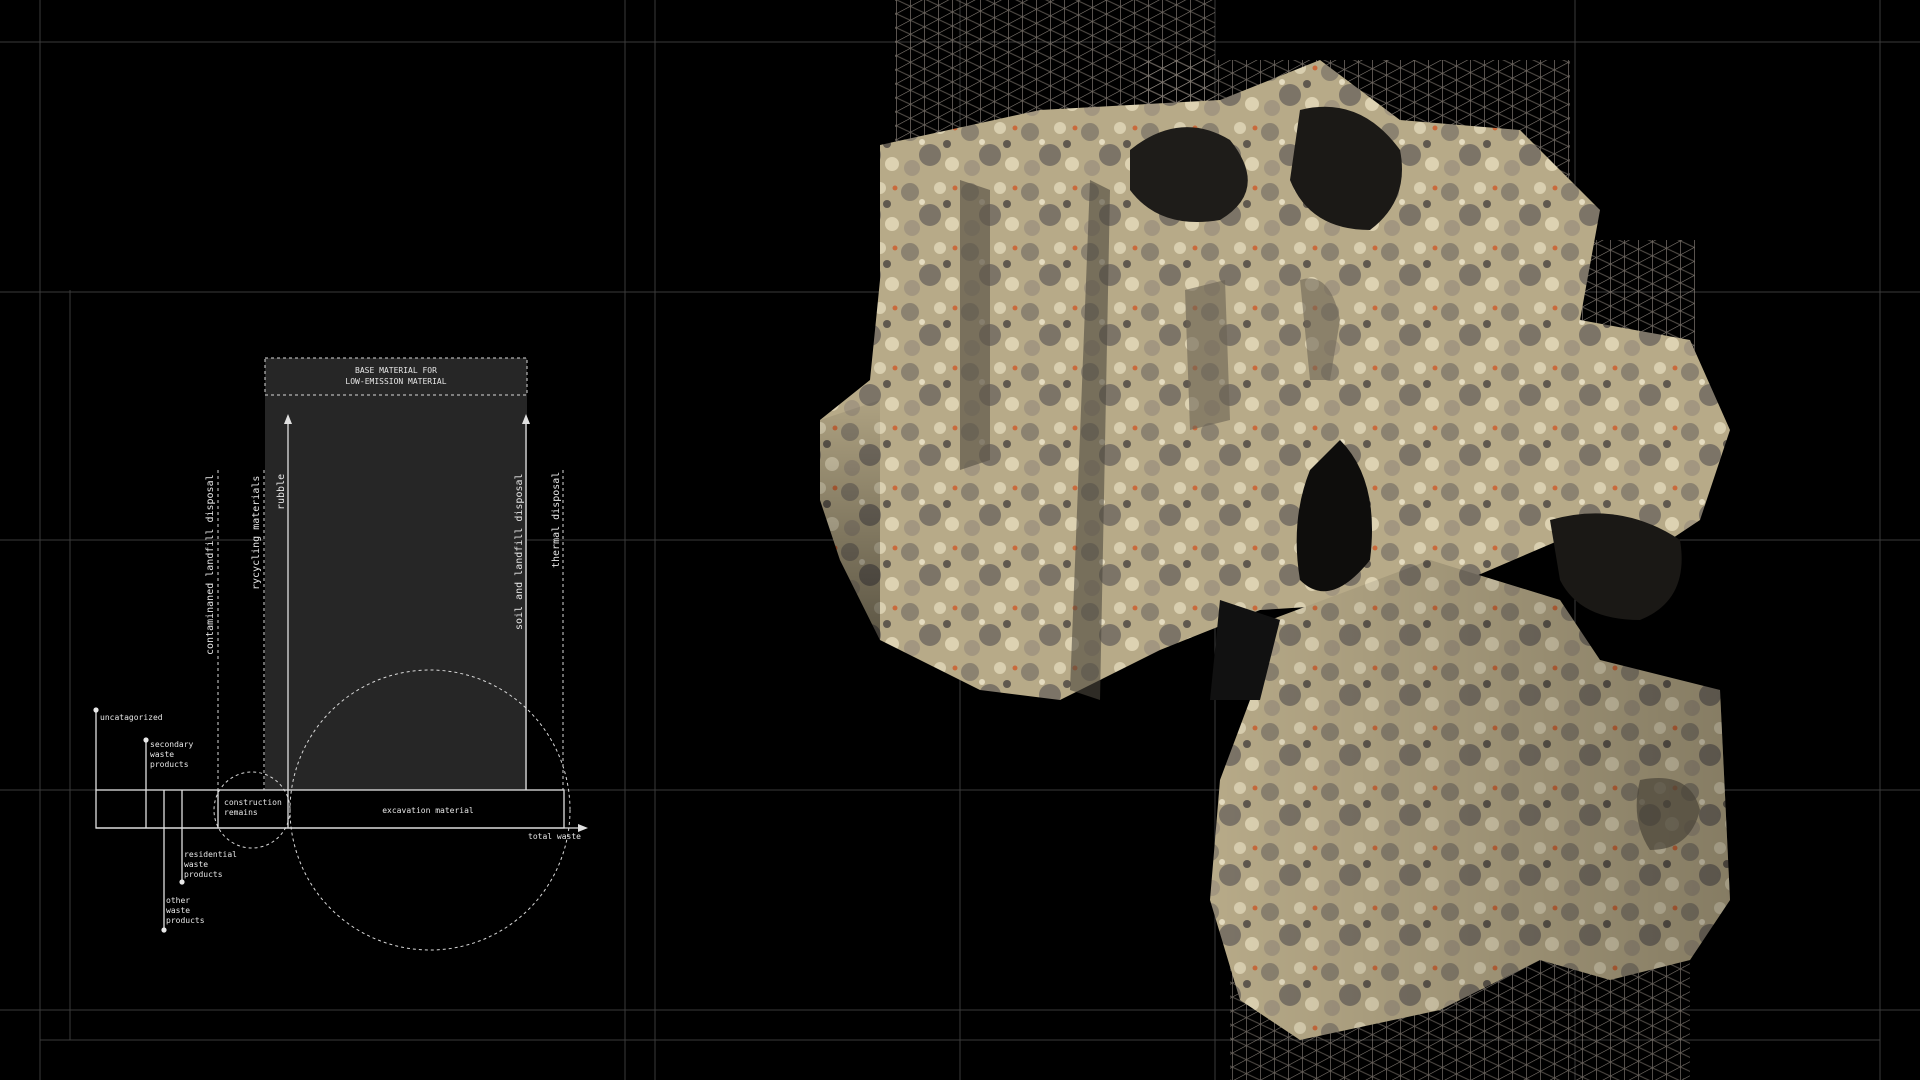 This screenshot has width=1920, height=1080. What do you see at coordinates (196, 864) in the screenshot?
I see `label-residential-2: waste` at bounding box center [196, 864].